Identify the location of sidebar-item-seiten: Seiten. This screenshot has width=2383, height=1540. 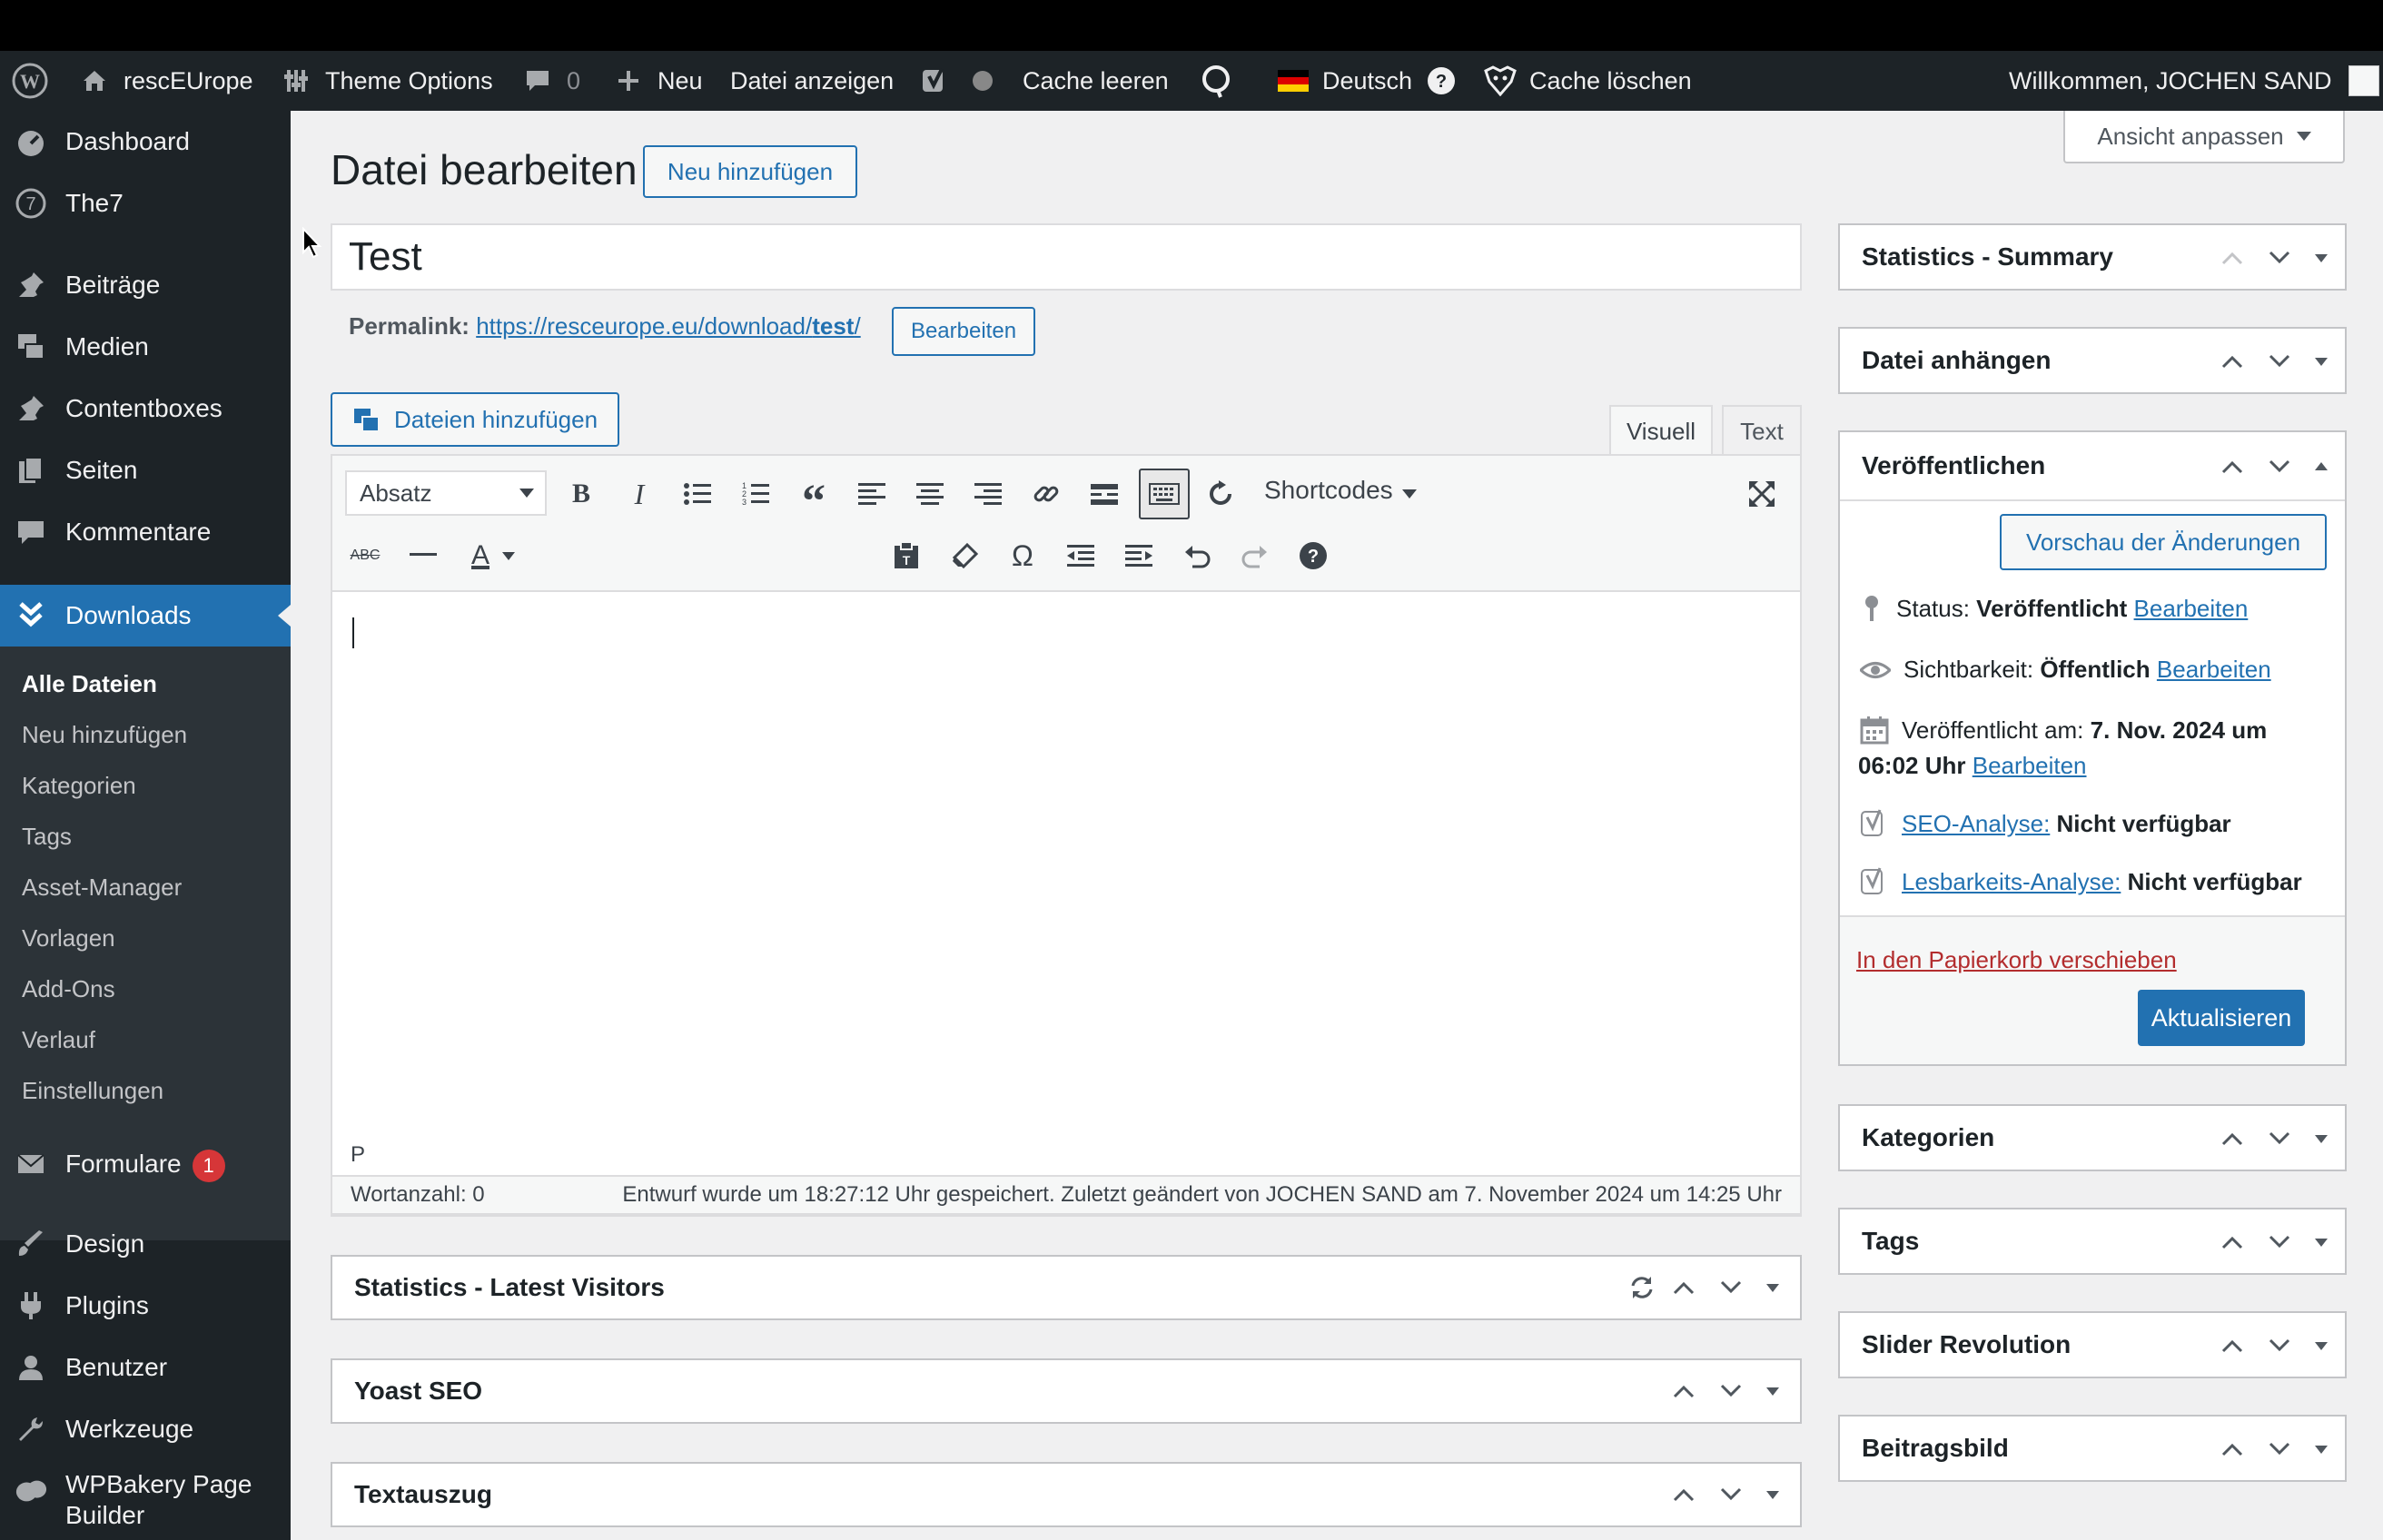
(145, 470).